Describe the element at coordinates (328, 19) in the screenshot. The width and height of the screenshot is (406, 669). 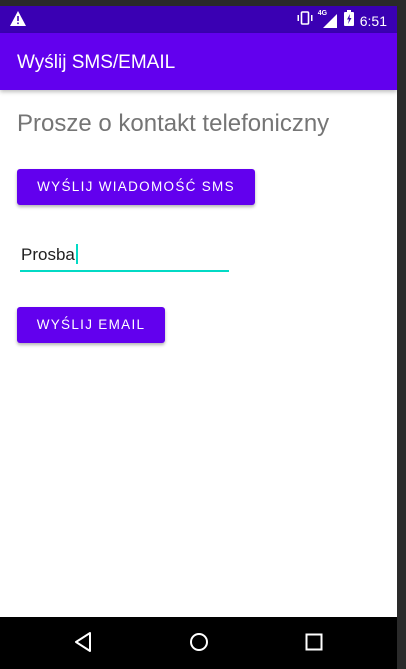
I see `signal-icon: 4G` at that location.